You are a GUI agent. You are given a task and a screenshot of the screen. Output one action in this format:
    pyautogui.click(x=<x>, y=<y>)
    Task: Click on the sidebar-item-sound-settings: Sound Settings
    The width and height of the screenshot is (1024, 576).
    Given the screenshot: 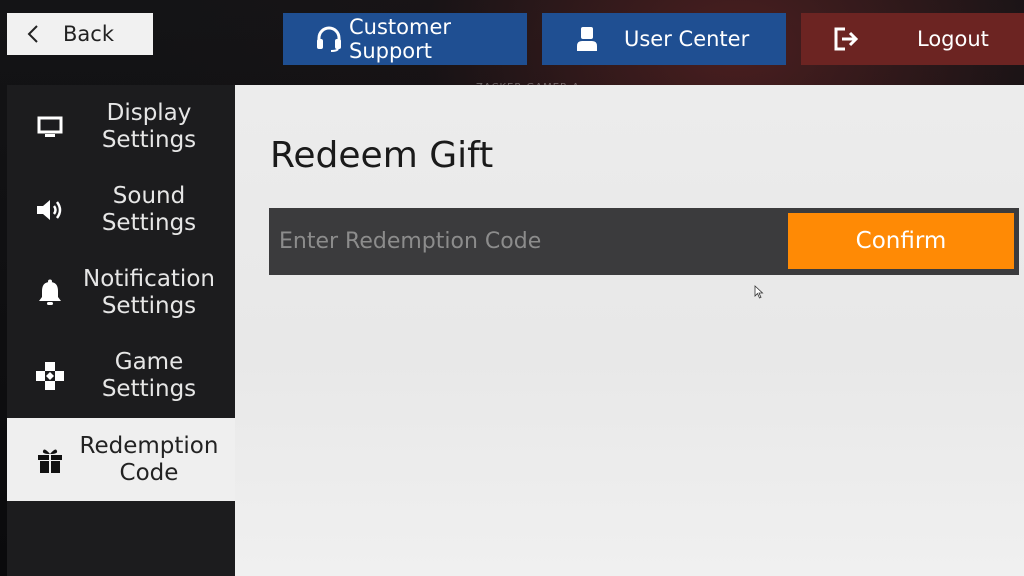 What is the action you would take?
    pyautogui.click(x=121, y=209)
    